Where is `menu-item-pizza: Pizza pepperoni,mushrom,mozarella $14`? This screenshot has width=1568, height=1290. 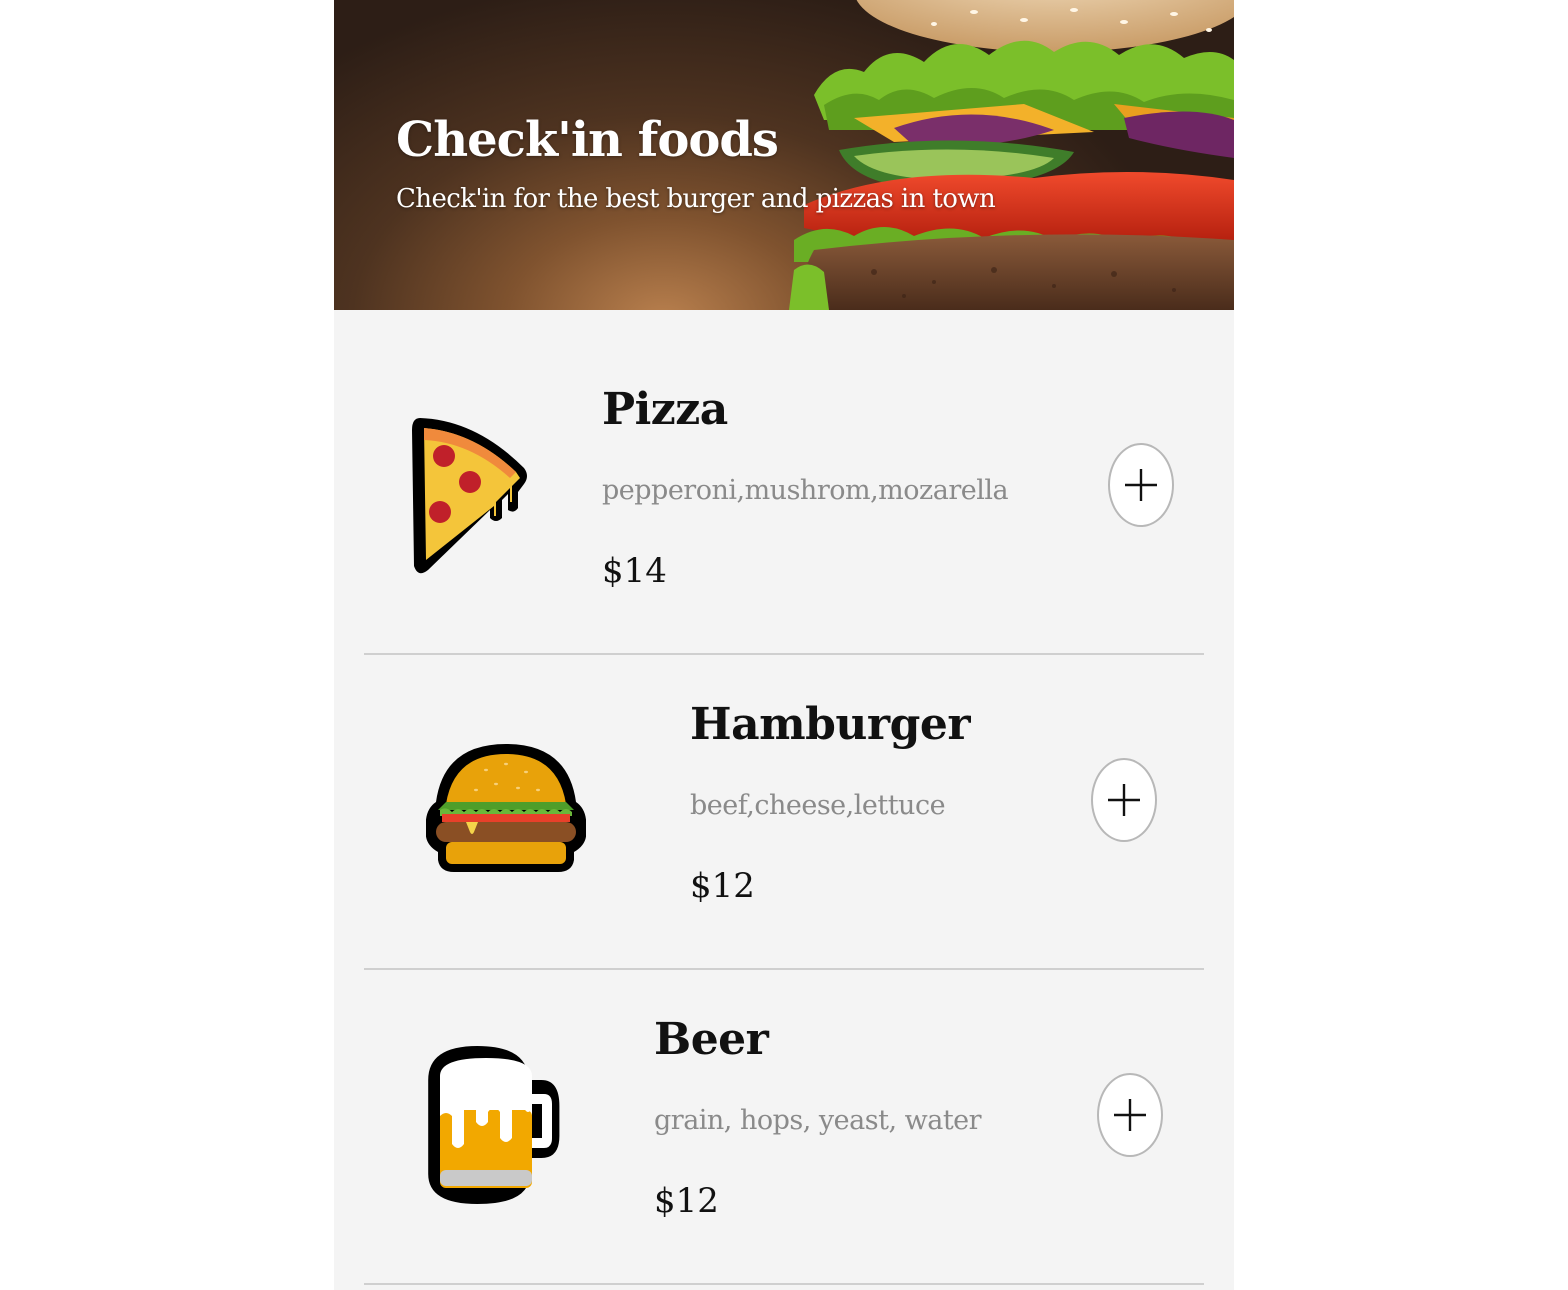 menu-item-pizza: Pizza pepperoni,mushrom,mozarella $14 is located at coordinates (784, 497).